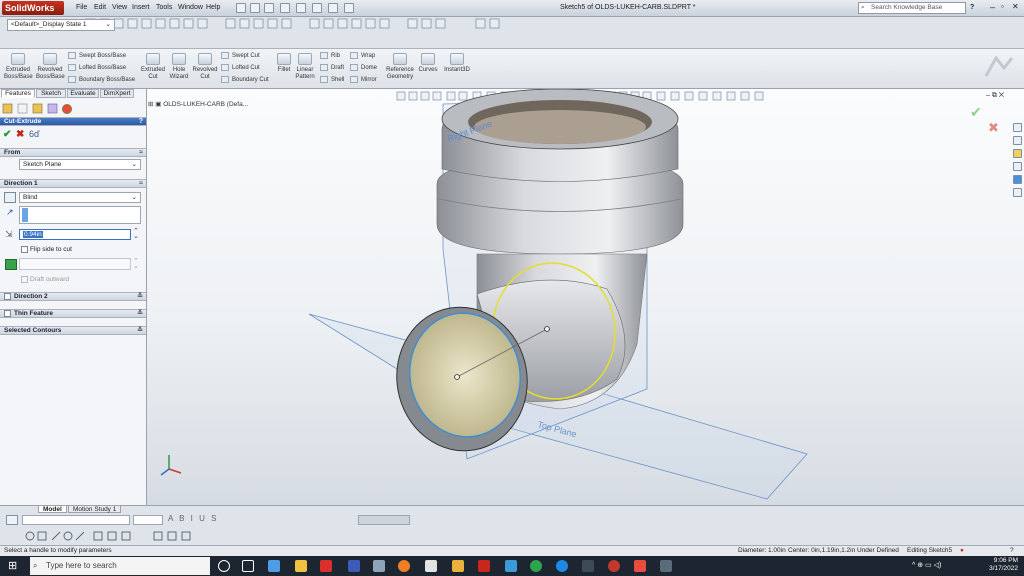  I want to click on sketch-center-point, so click(547, 329).